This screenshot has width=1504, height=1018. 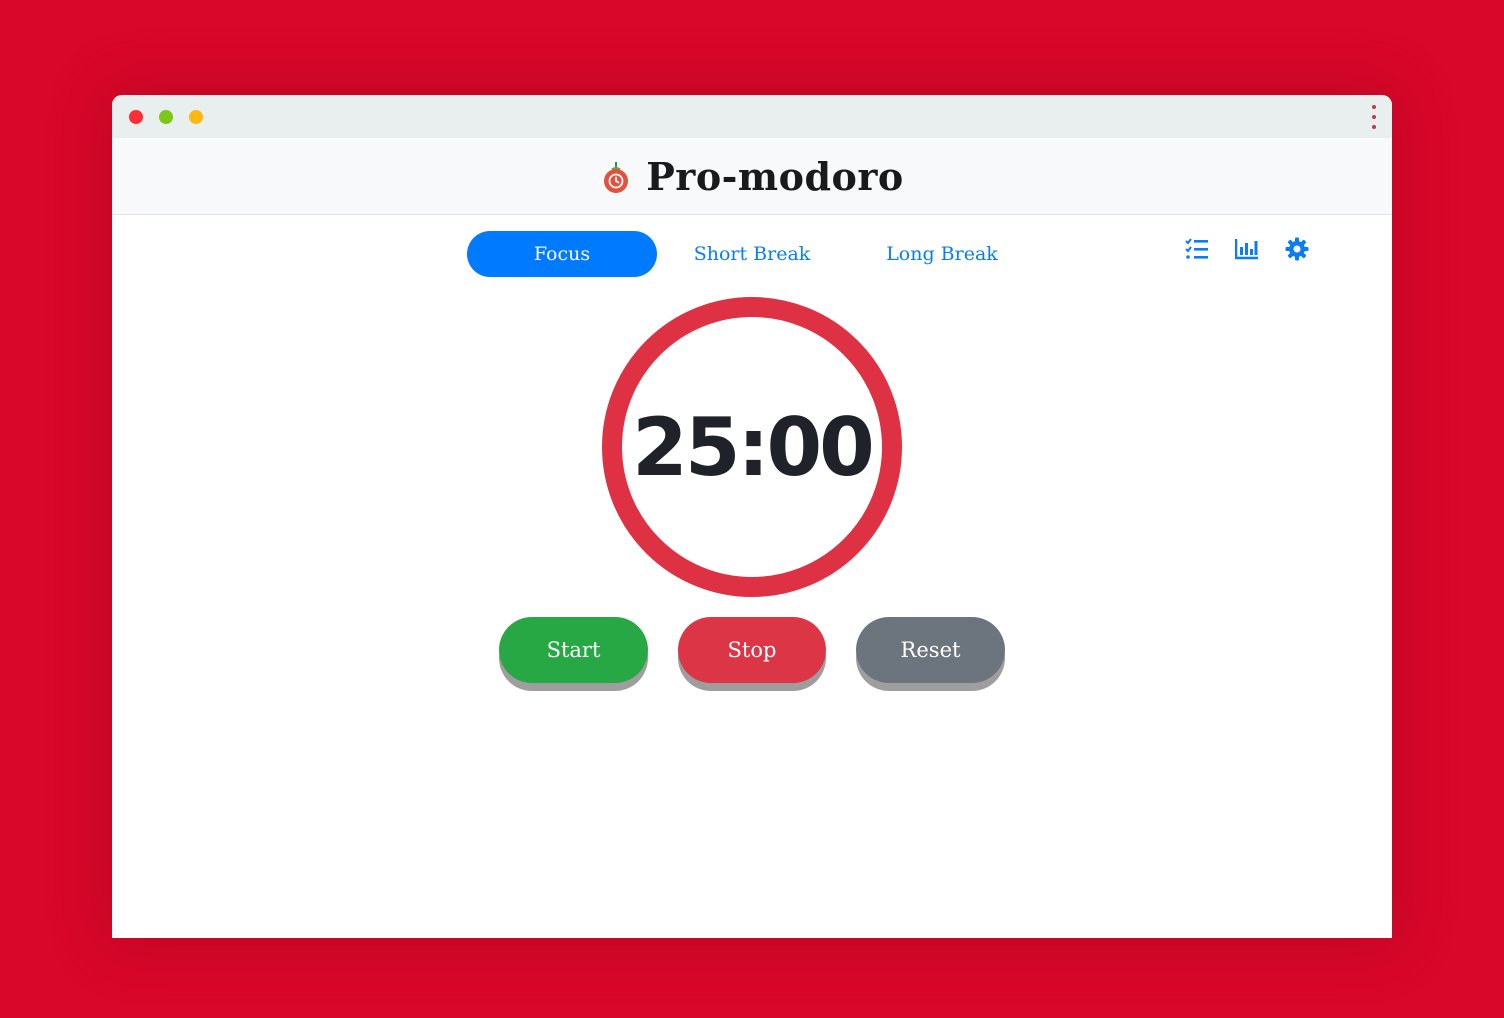 What do you see at coordinates (562, 254) in the screenshot?
I see `tab-focus: Focus` at bounding box center [562, 254].